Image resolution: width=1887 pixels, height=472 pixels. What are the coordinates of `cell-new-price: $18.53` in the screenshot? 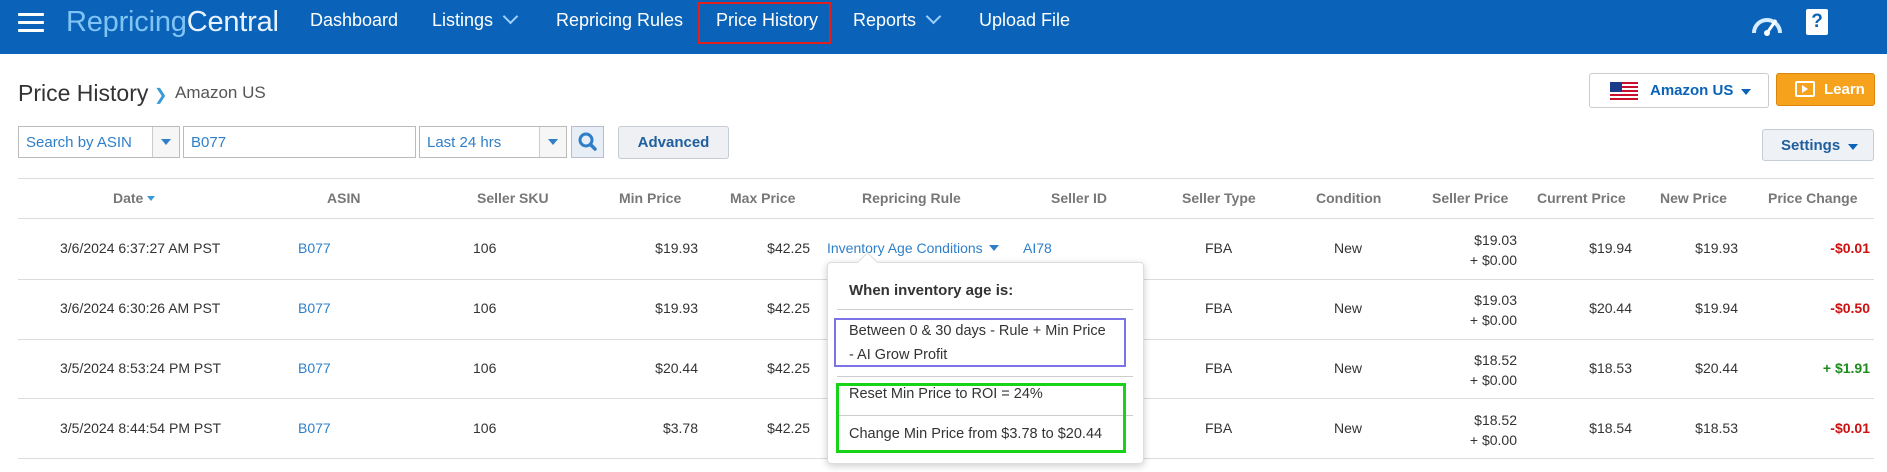 It's located at (1716, 428).